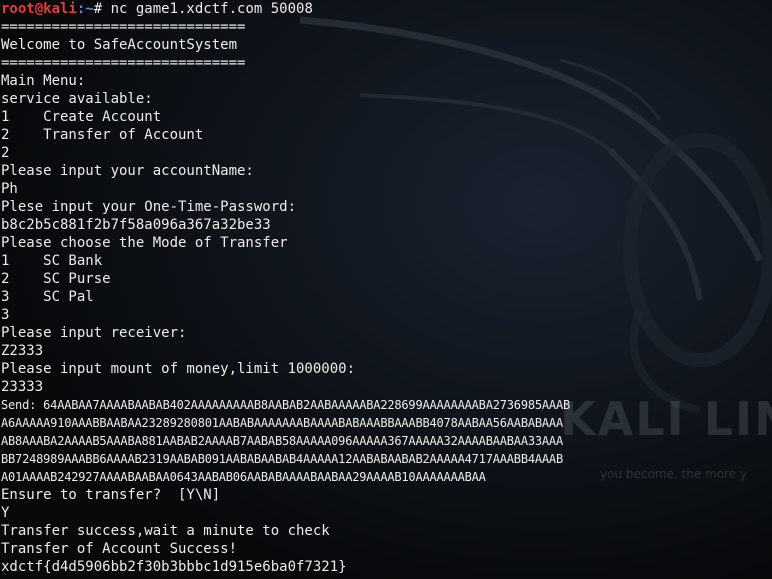 This screenshot has height=579, width=772. I want to click on output-line: service available:, so click(77, 99).